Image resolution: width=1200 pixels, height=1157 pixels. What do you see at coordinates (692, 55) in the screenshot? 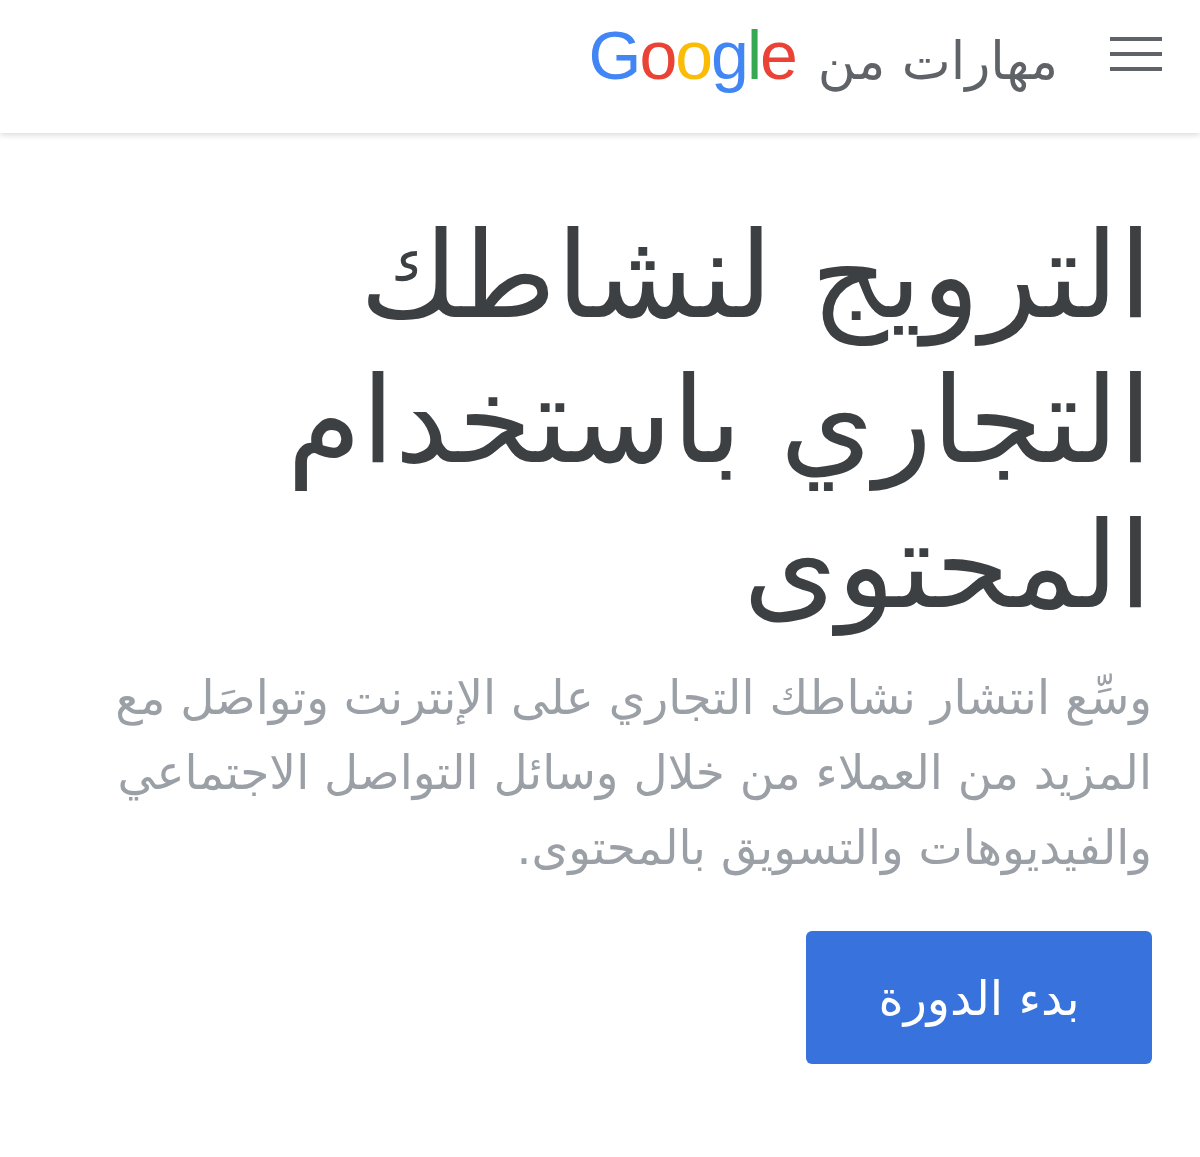
I see `logo-text: Google` at bounding box center [692, 55].